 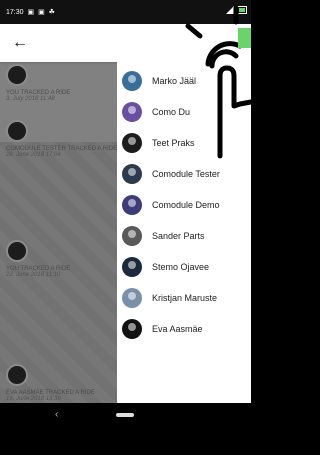 I want to click on user-name: Eva Aasmäe, so click(x=177, y=328).